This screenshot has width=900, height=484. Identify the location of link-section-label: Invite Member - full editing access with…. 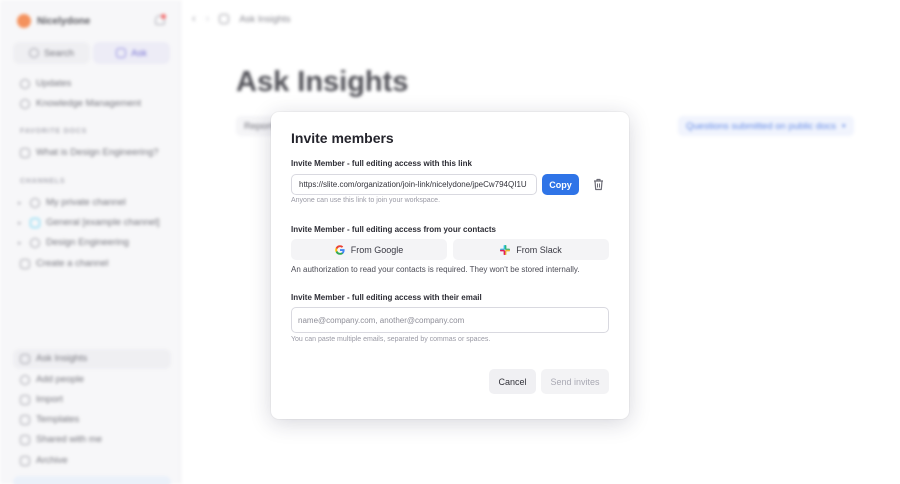
(381, 163).